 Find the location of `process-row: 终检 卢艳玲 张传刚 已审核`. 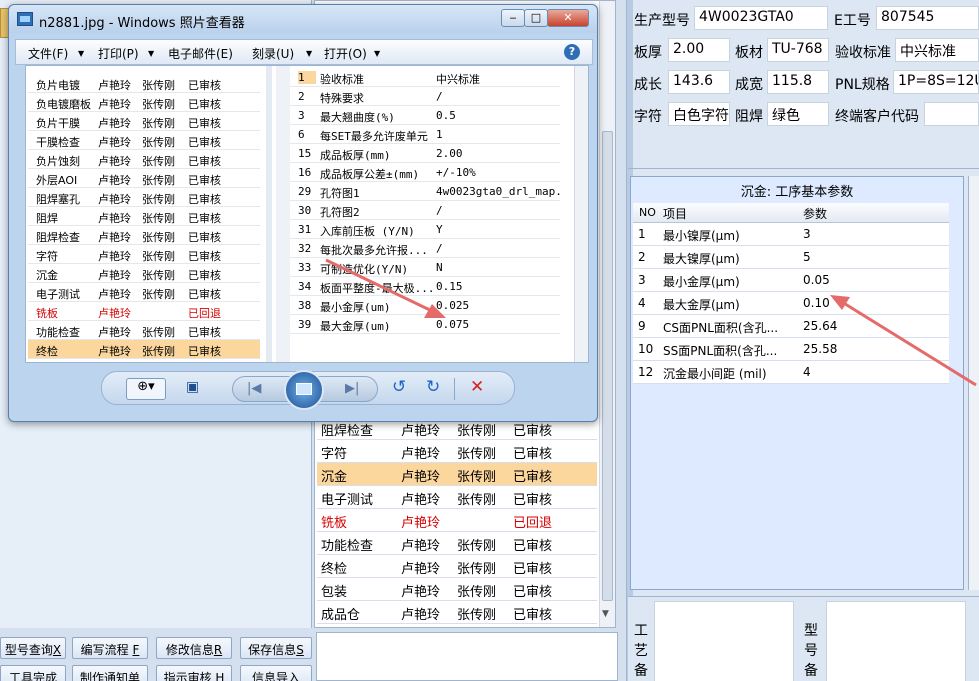

process-row: 终检 卢艳玲 张传刚 已审核 is located at coordinates (457, 566).